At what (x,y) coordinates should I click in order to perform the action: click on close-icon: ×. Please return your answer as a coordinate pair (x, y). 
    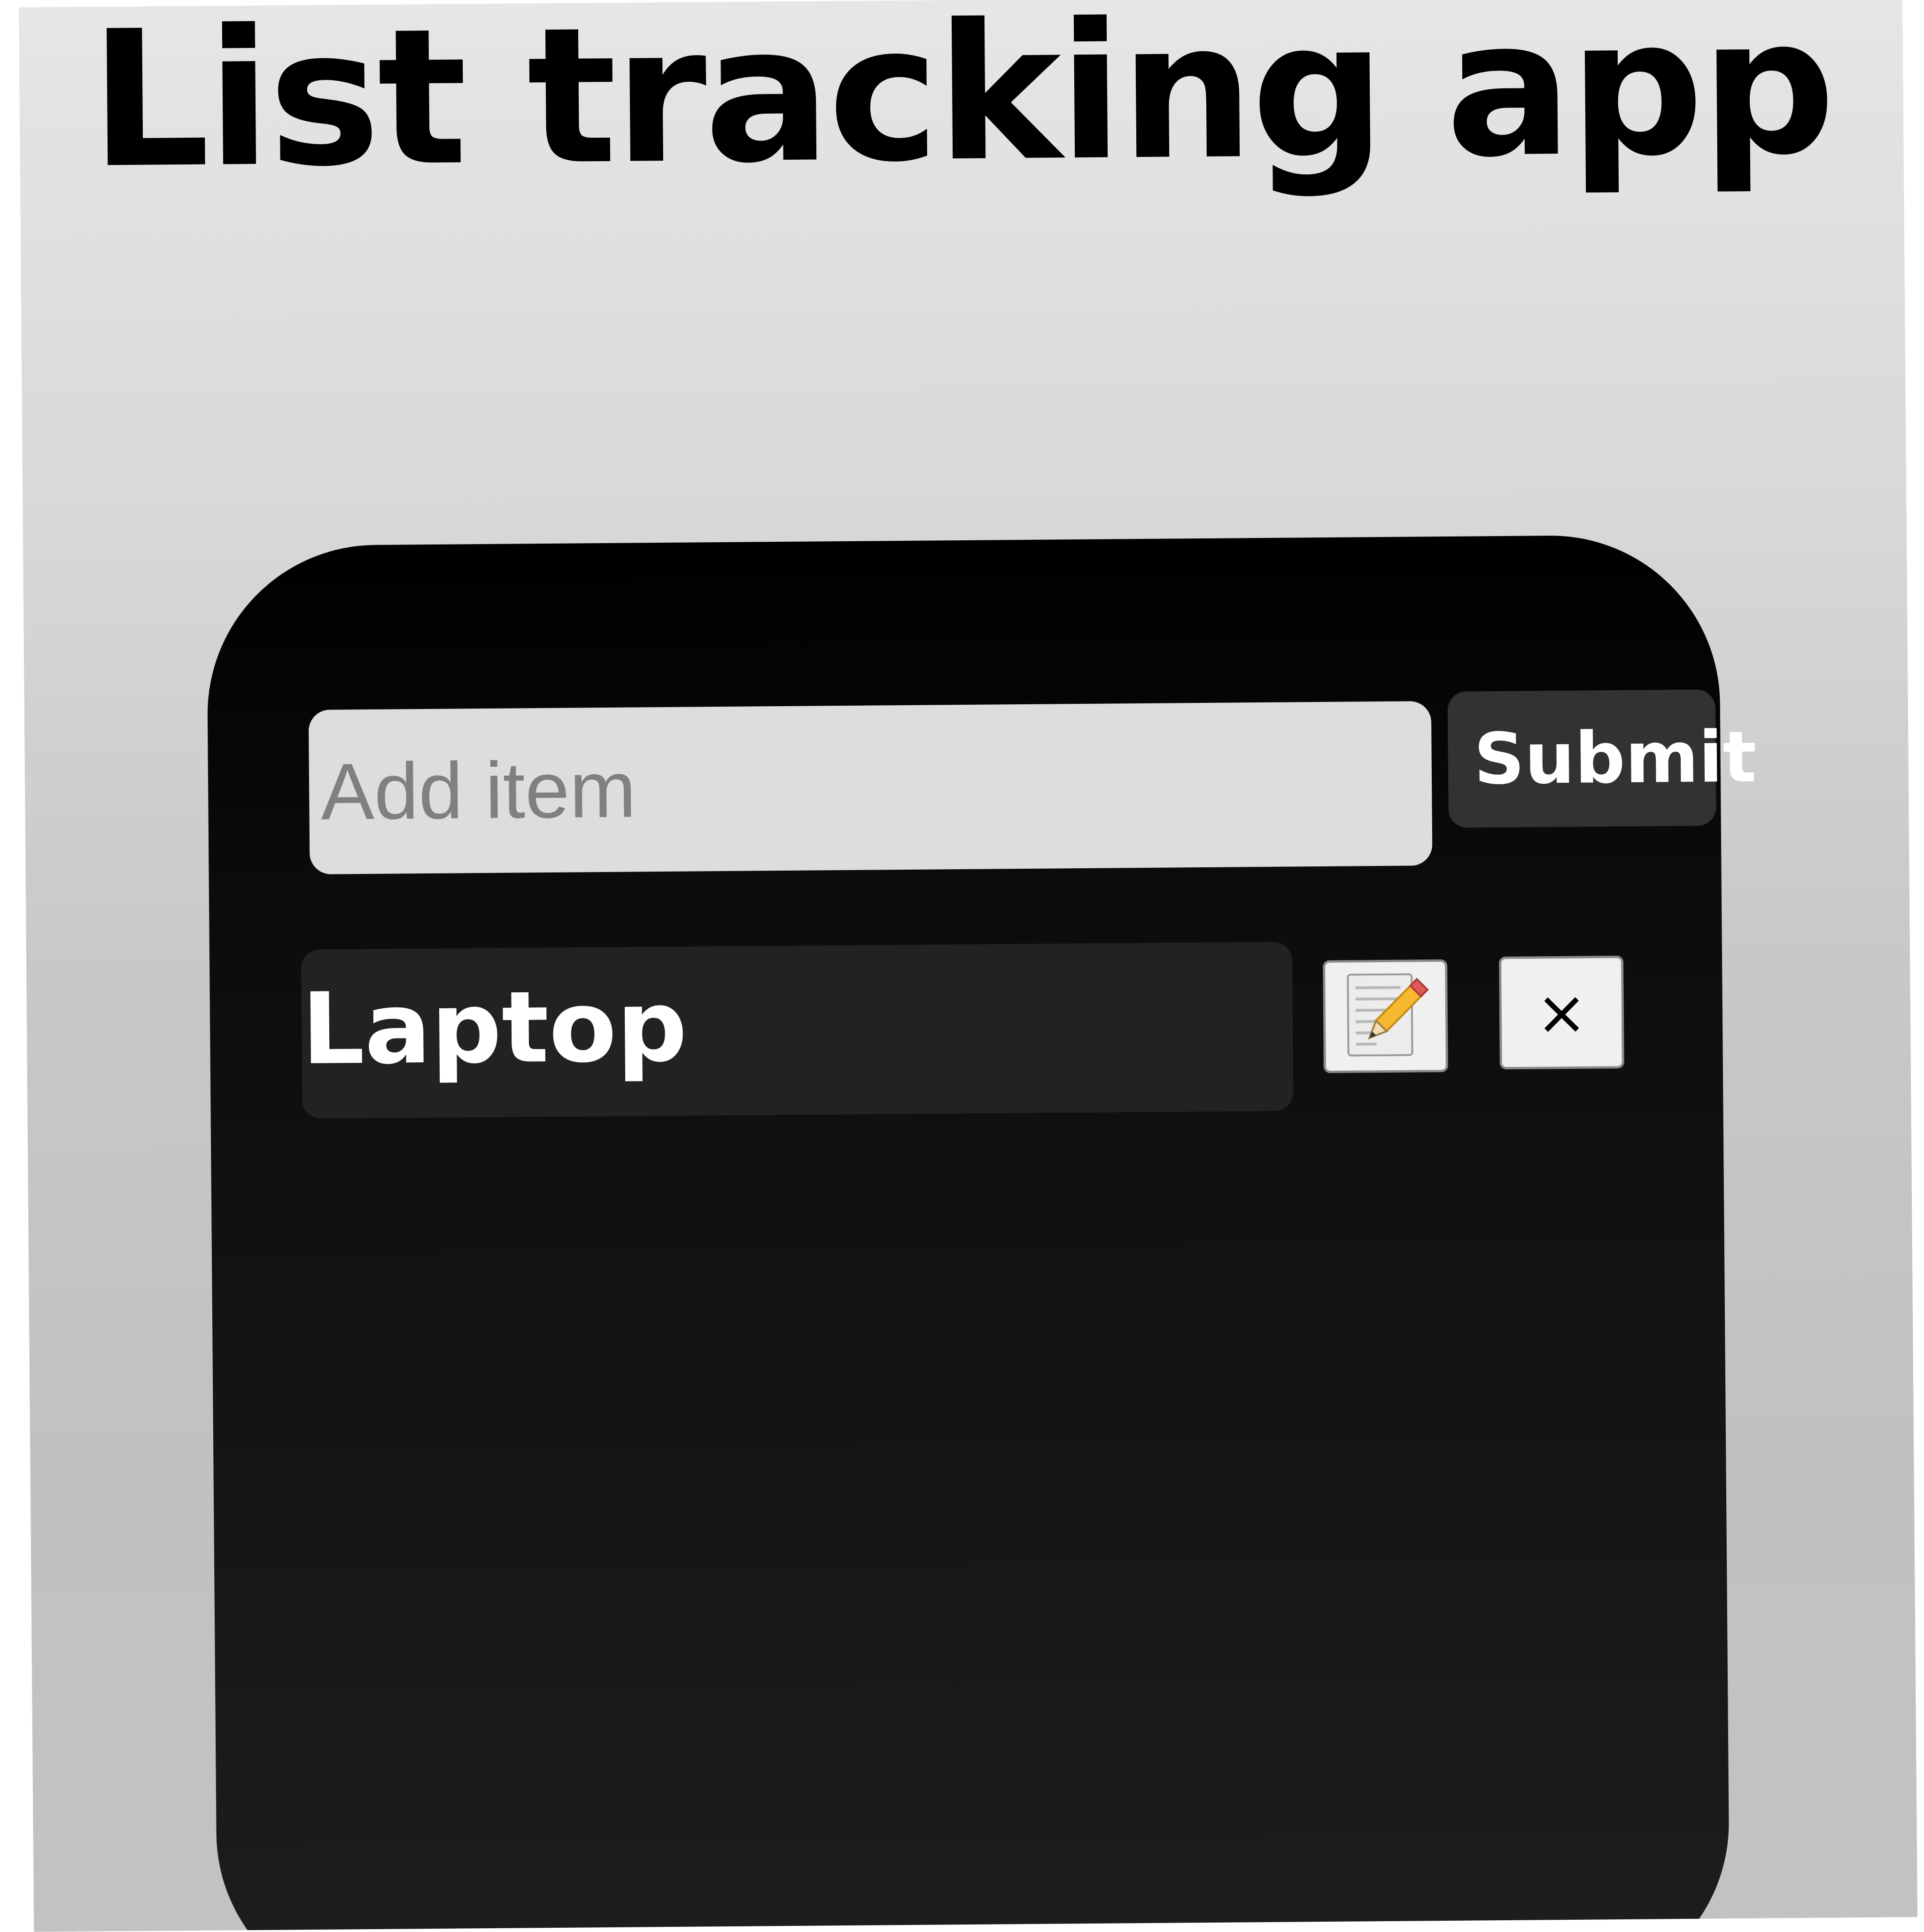
    Looking at the image, I should click on (1561, 1013).